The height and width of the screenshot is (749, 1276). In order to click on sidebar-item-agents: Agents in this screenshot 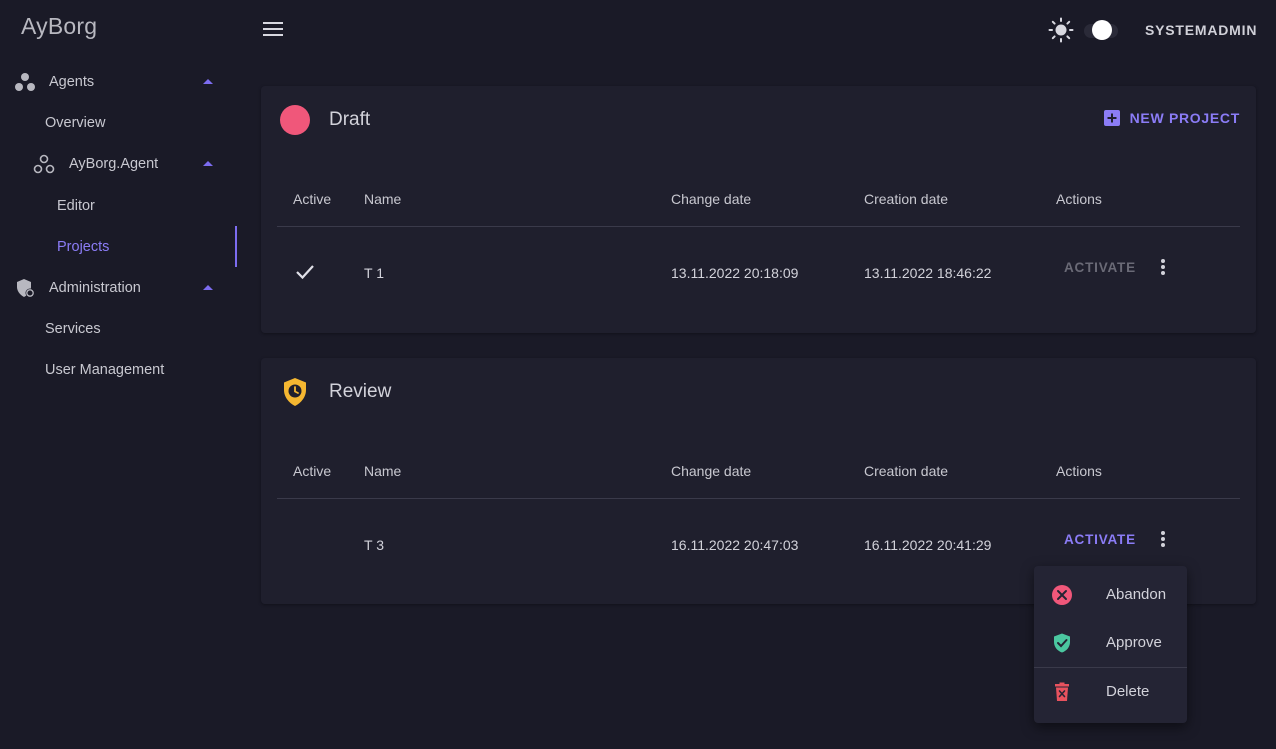, I will do `click(118, 81)`.